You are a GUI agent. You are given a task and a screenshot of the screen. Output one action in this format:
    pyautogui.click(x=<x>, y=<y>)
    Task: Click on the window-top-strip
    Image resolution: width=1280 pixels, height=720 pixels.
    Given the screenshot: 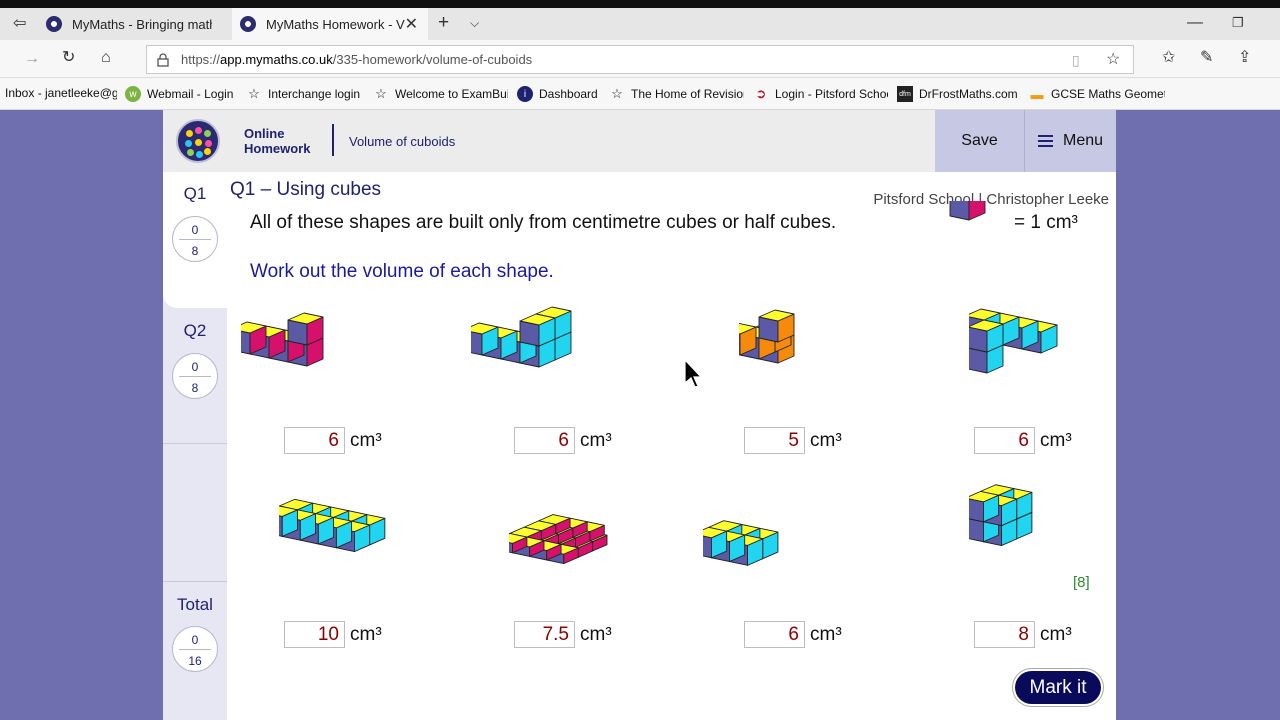 What is the action you would take?
    pyautogui.click(x=640, y=4)
    